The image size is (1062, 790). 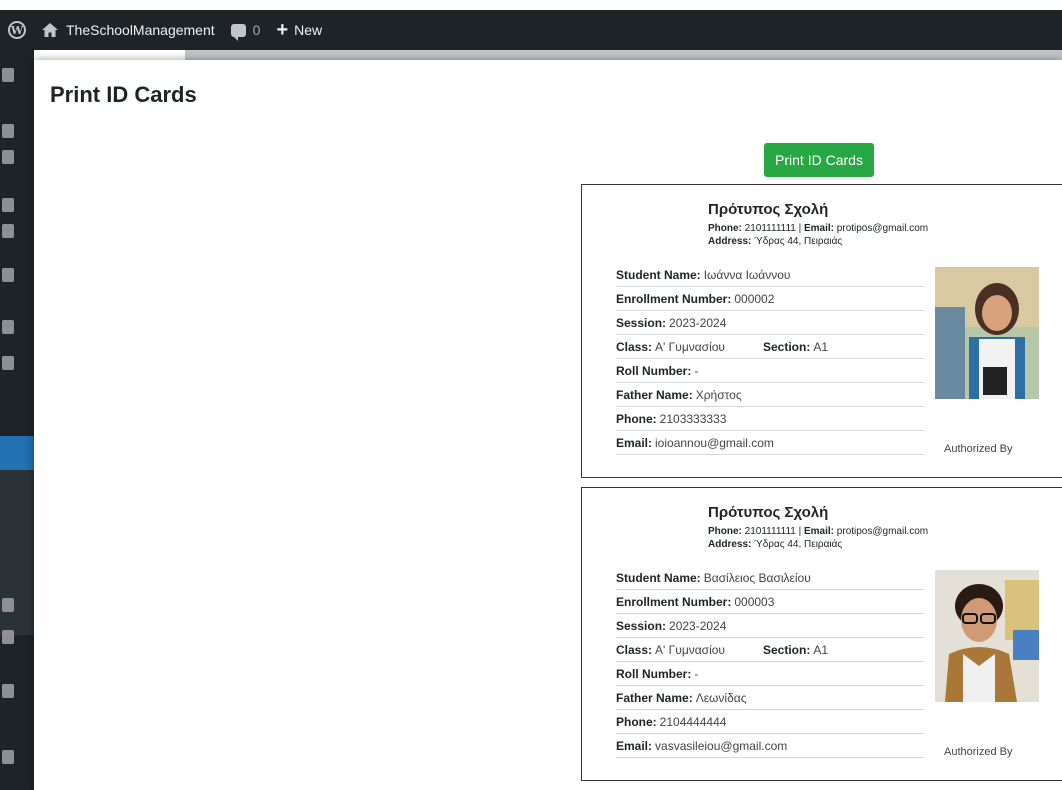 What do you see at coordinates (714, 442) in the screenshot?
I see `student-email: ioioannou@gmail.com` at bounding box center [714, 442].